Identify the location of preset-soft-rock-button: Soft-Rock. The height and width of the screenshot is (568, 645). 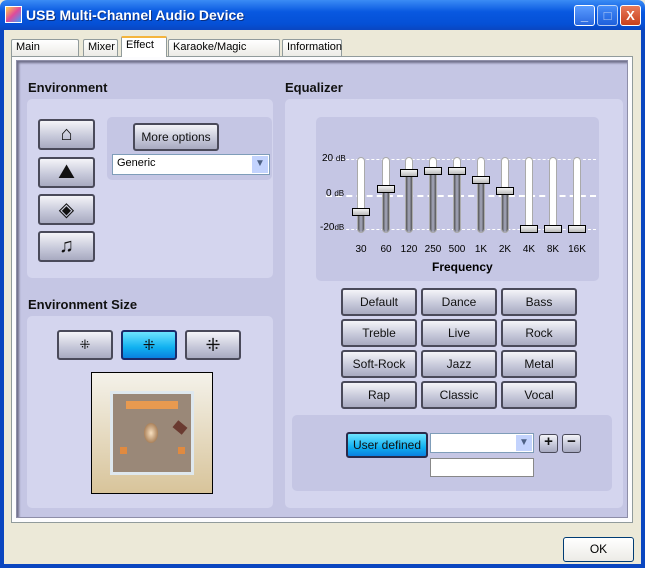
(379, 364).